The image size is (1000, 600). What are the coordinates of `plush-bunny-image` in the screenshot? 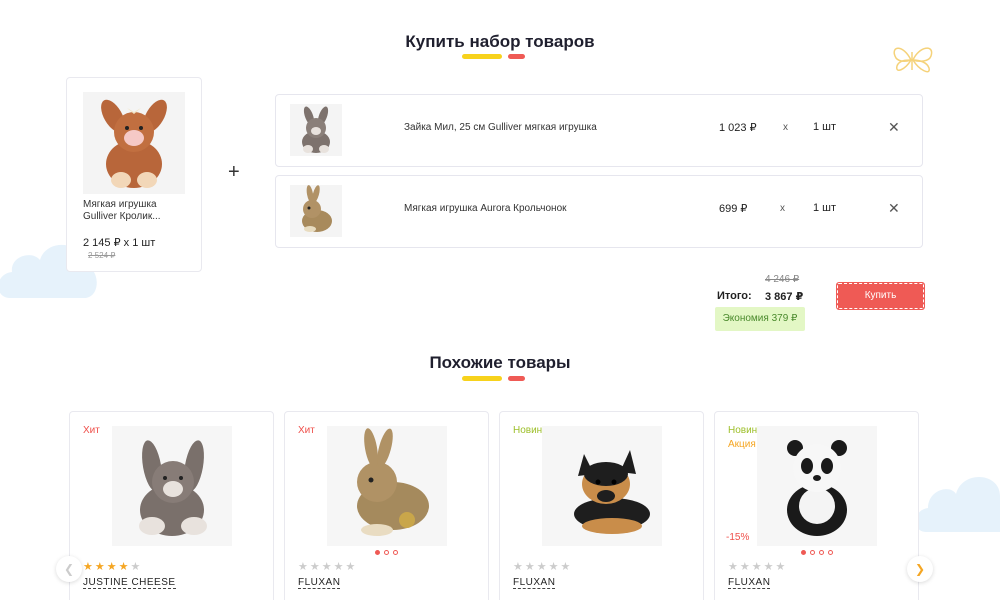 It's located at (134, 143).